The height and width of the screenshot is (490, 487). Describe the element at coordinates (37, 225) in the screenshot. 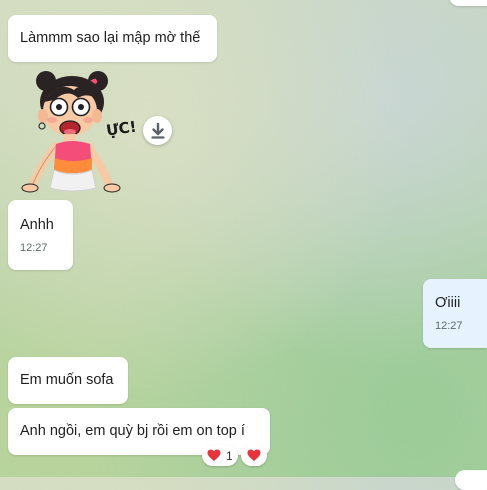

I see `message-text: Anhh` at that location.